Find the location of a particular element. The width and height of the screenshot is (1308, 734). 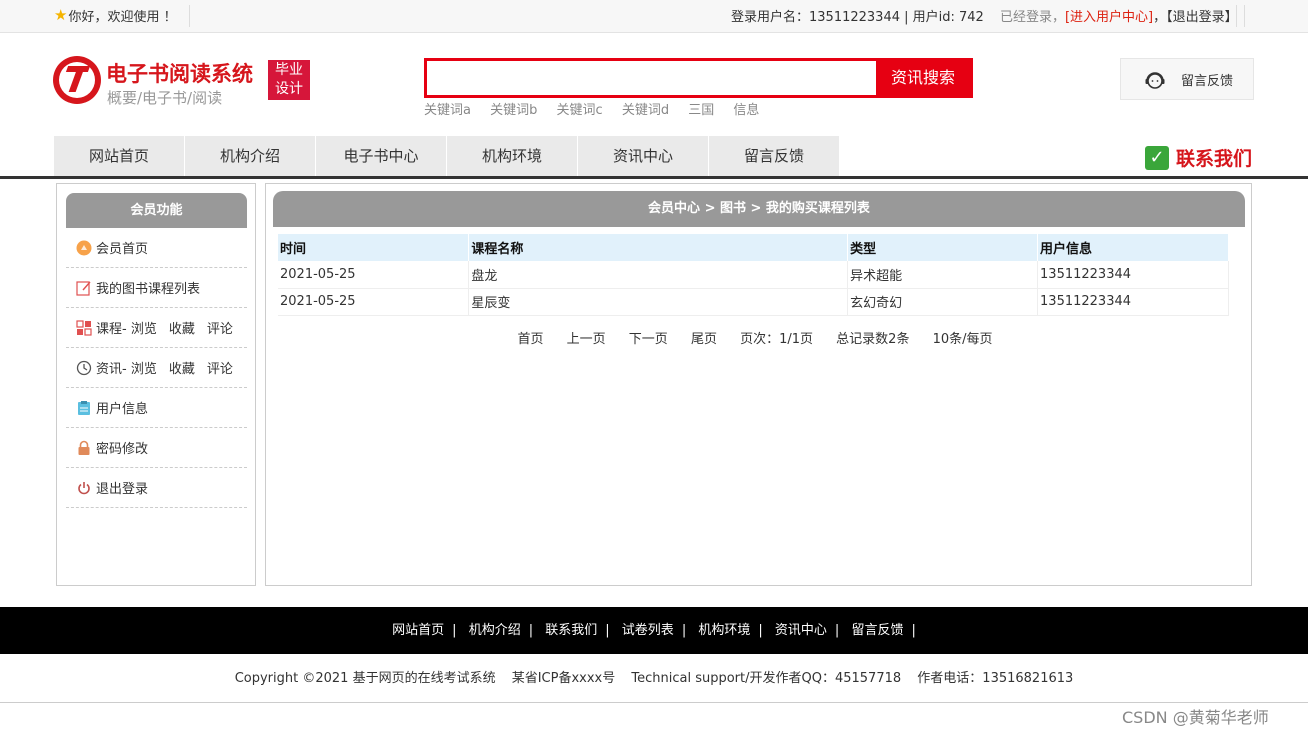

watermark: CSDN @黄菊华老师 is located at coordinates (1195, 717).